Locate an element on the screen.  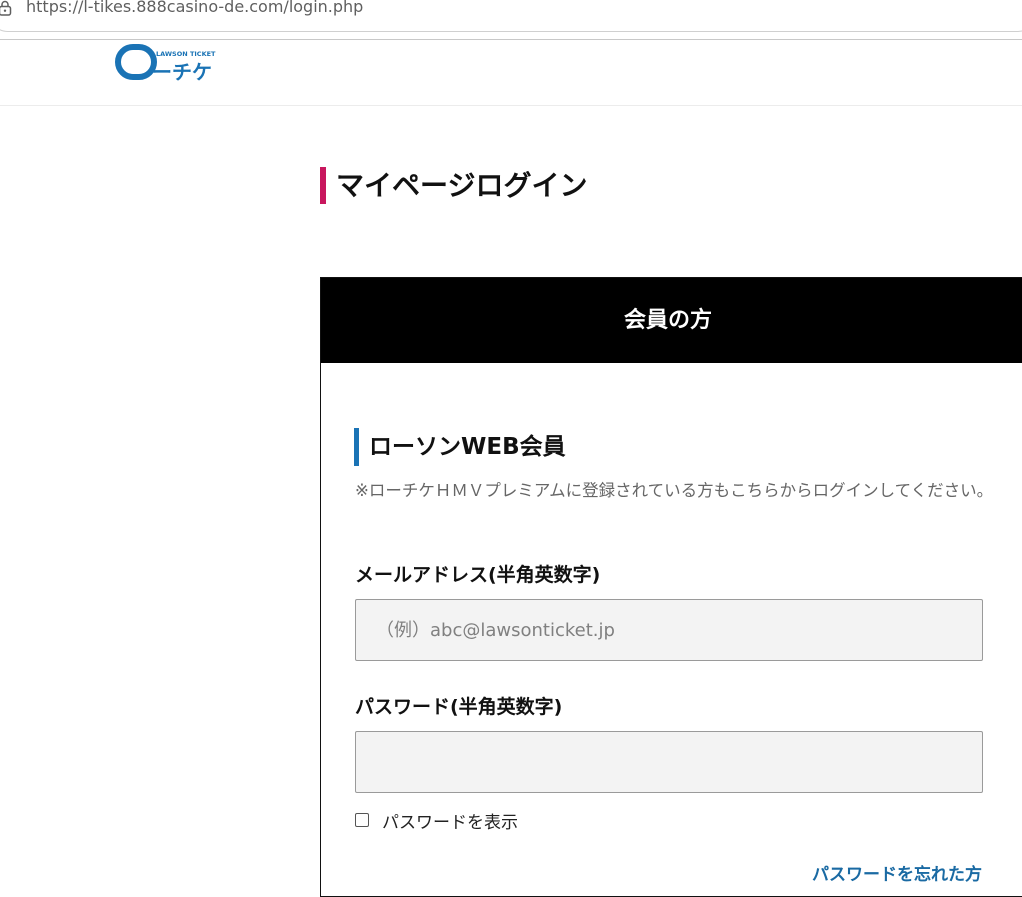
logo-small-text: LAWSON TICKET is located at coordinates (186, 54).